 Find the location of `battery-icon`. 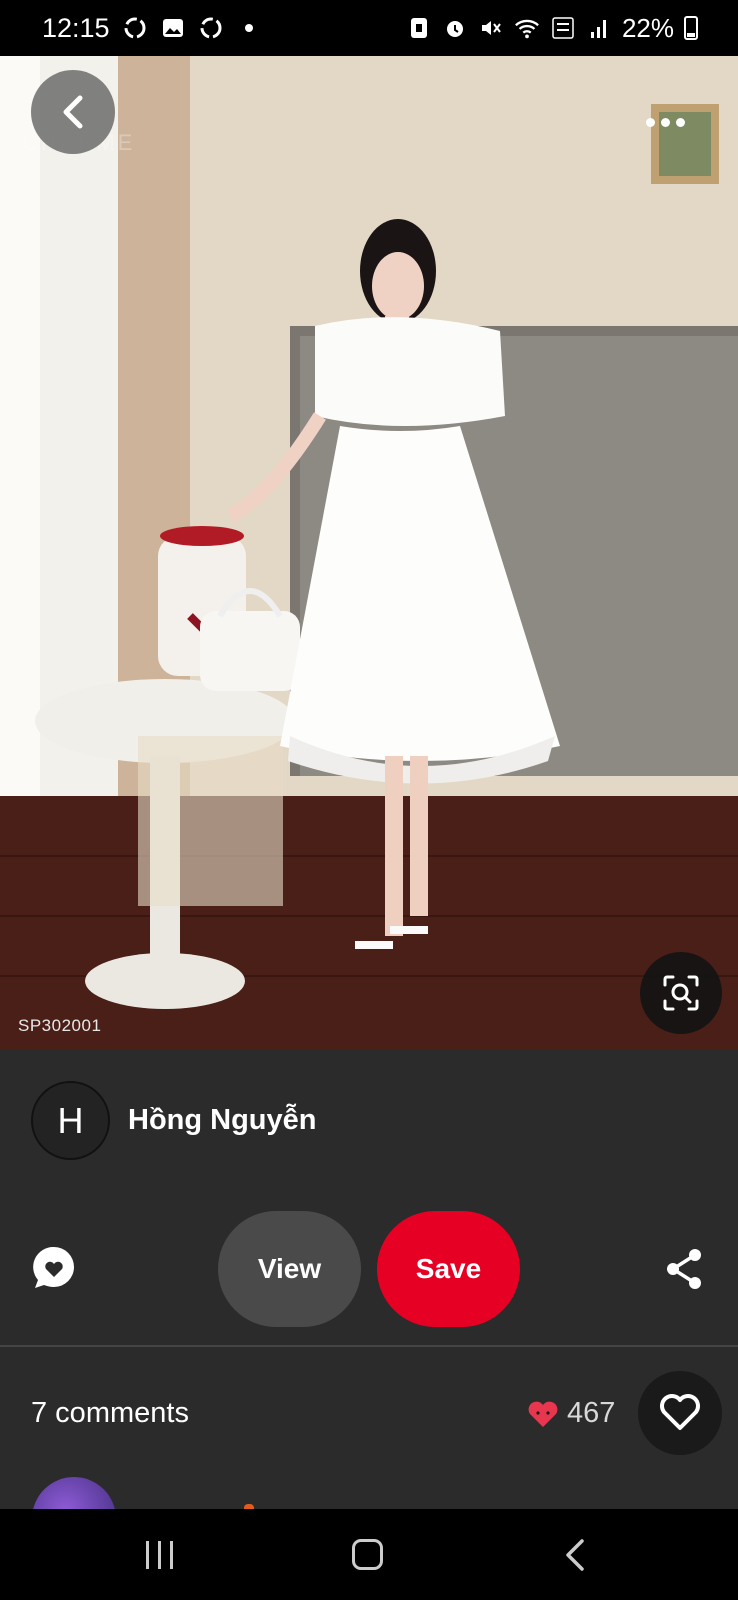

battery-icon is located at coordinates (691, 28).